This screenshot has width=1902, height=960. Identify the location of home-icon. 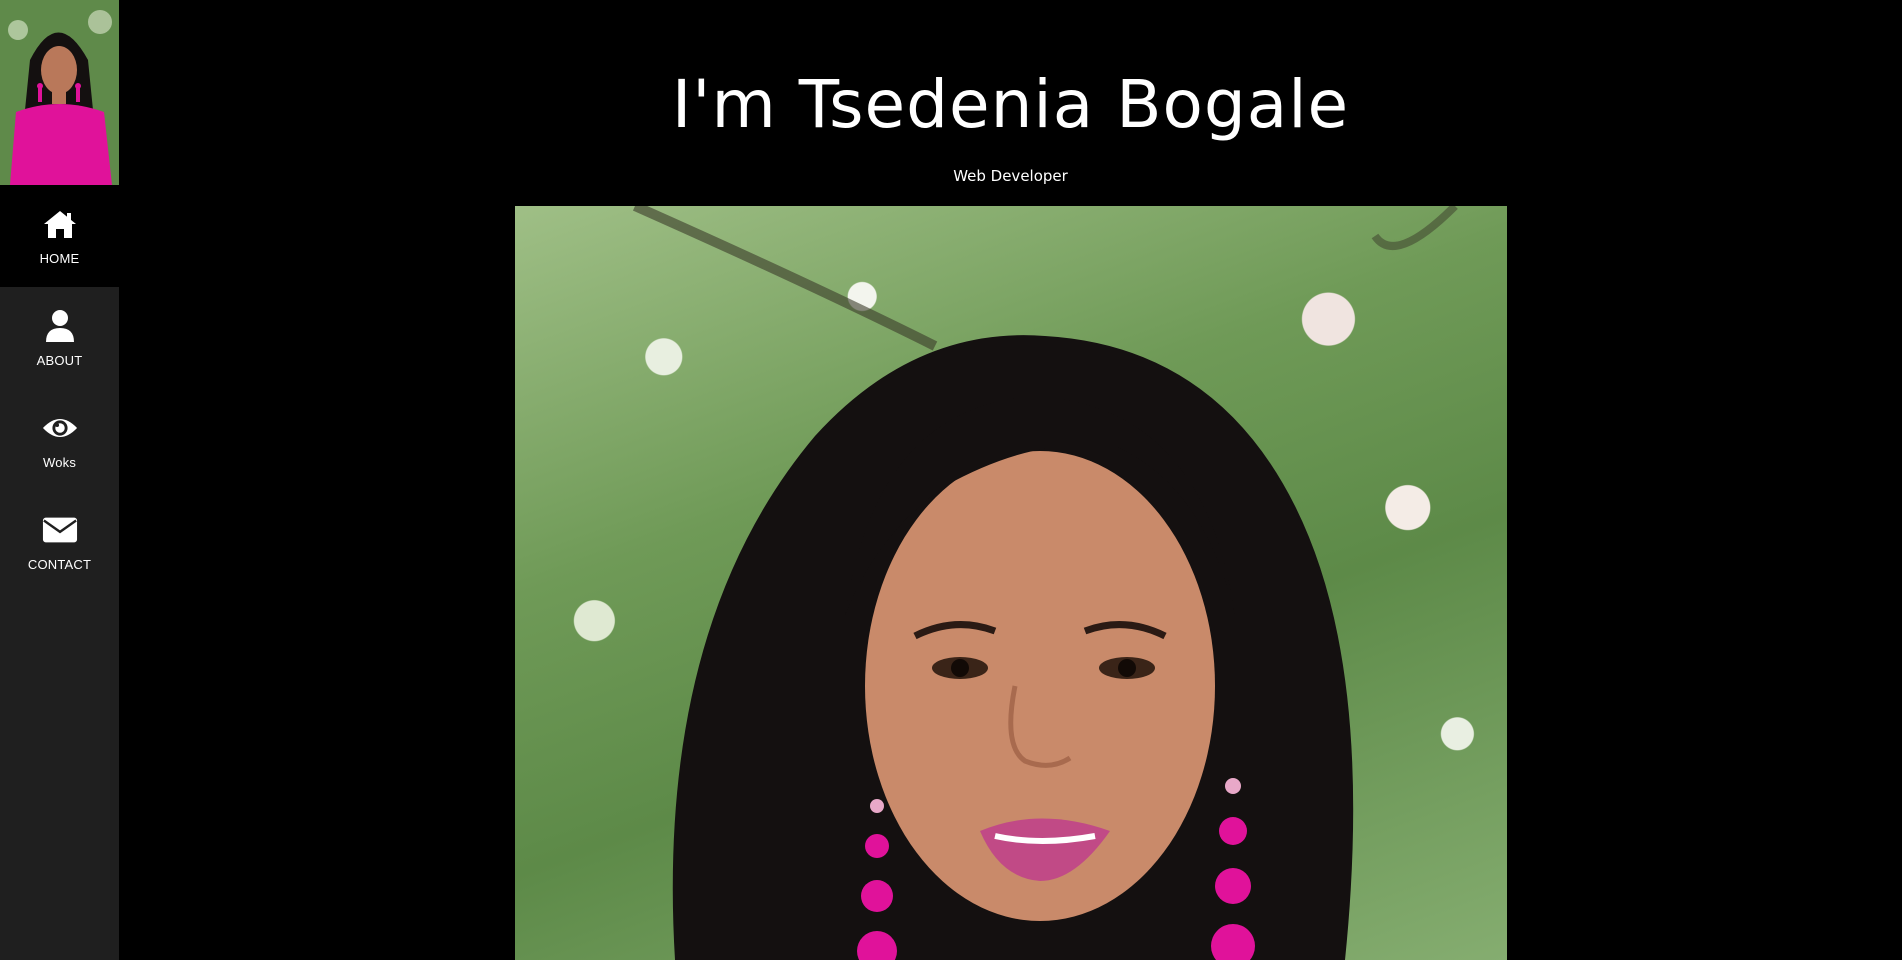
(60, 224).